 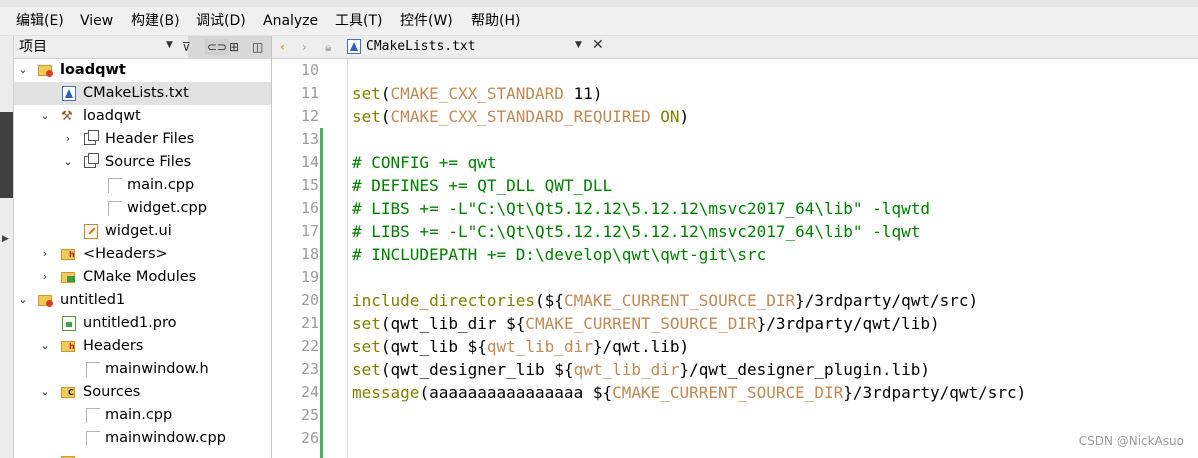 I want to click on code-token: (, so click(x=385, y=93).